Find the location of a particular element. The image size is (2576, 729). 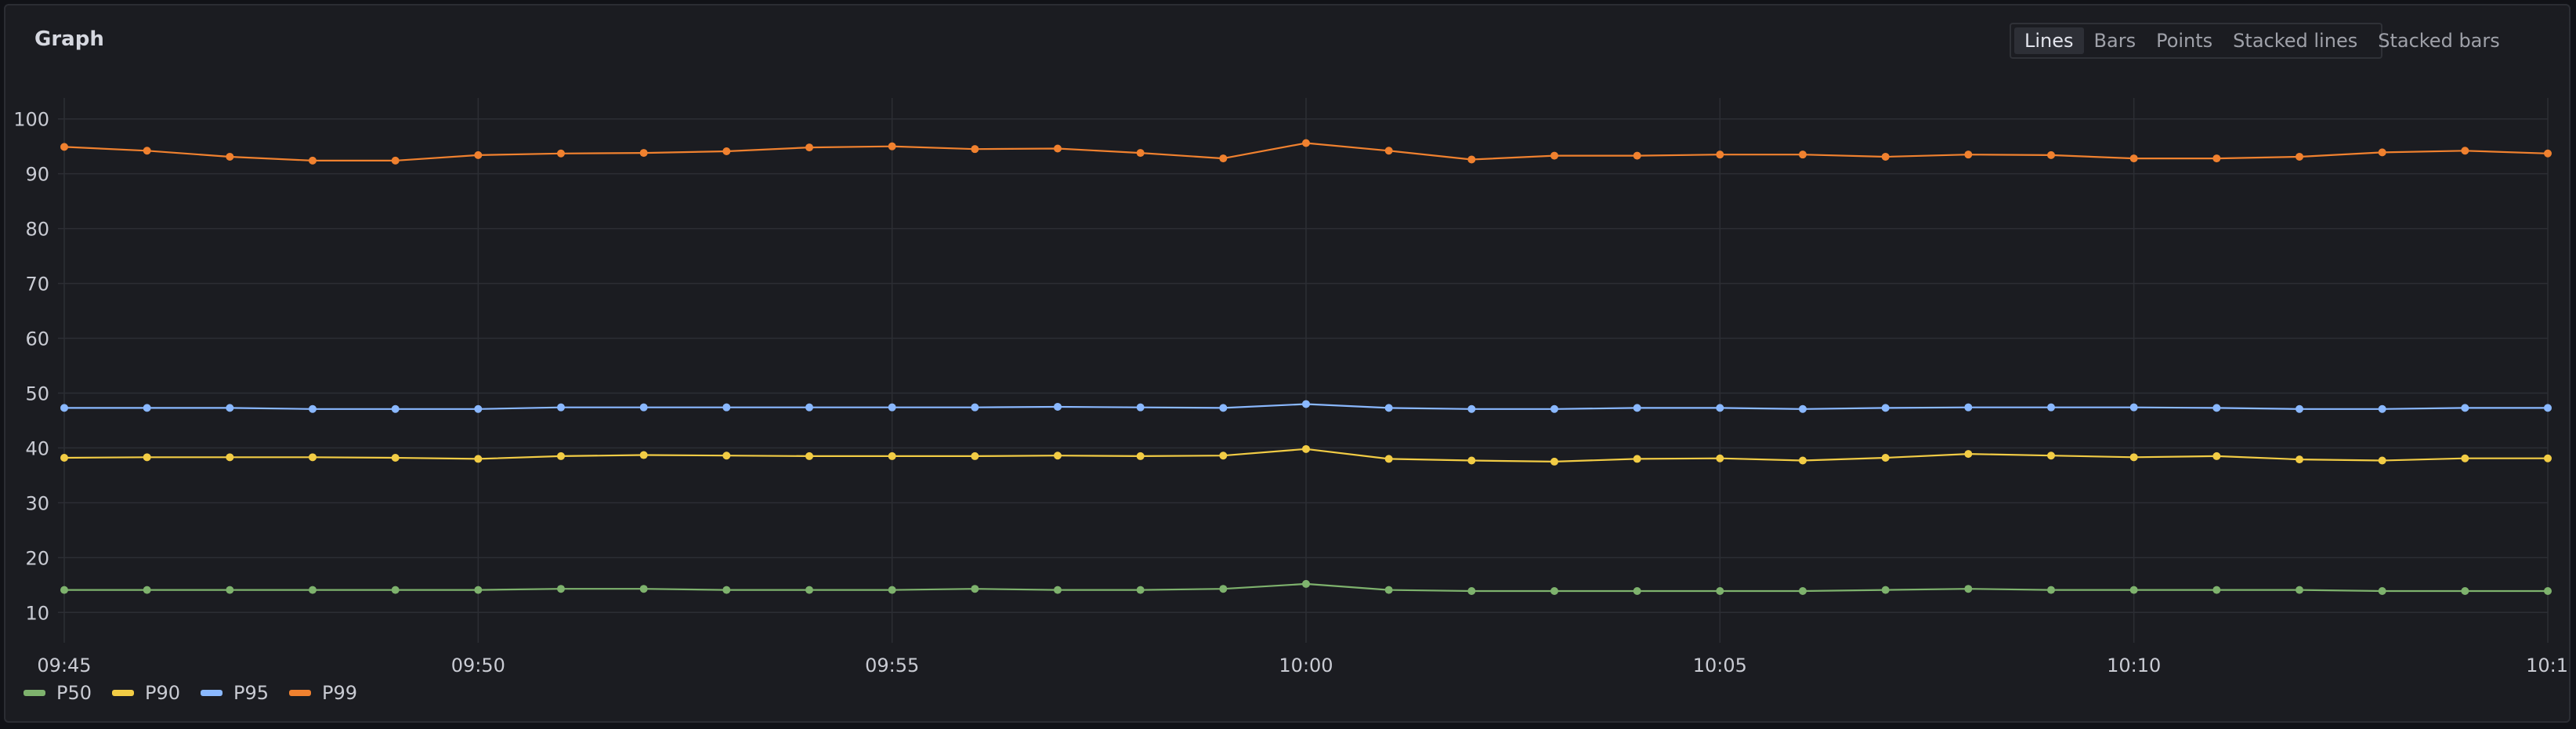

y-tick-label: 40 is located at coordinates (37, 448).